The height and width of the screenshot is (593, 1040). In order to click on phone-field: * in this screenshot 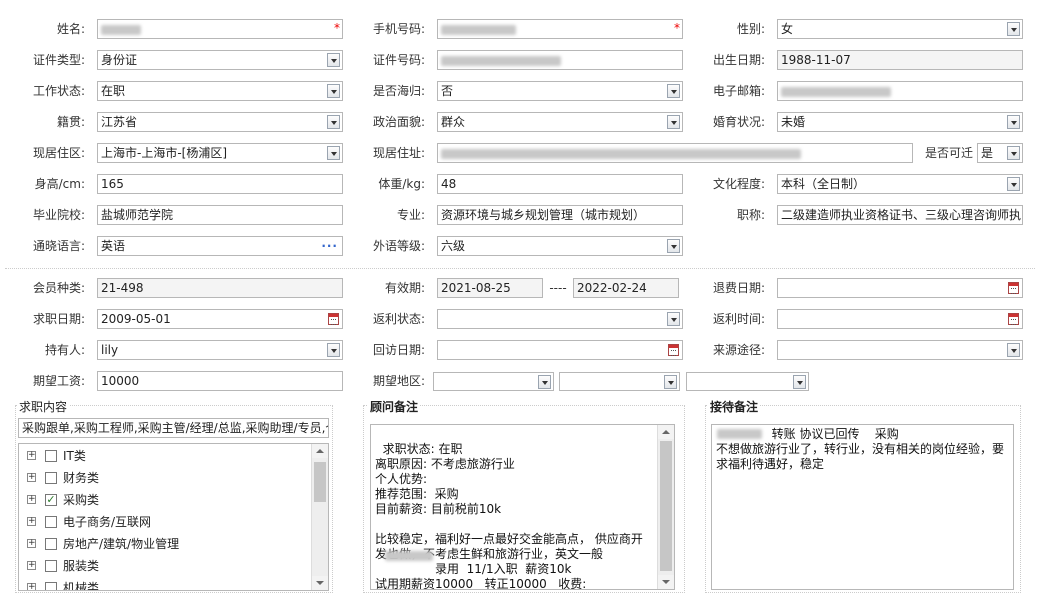, I will do `click(560, 29)`.